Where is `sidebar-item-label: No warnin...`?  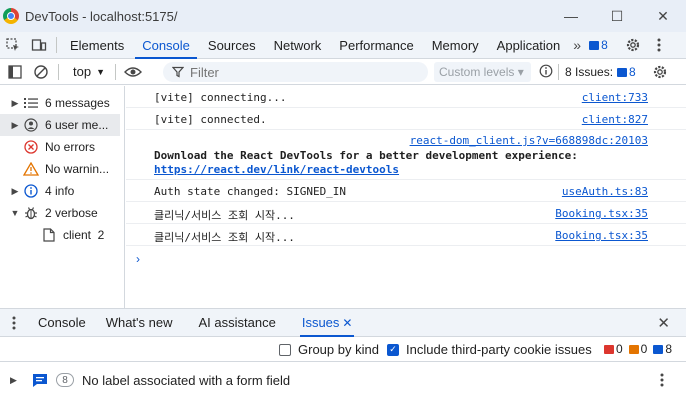
sidebar-item-label: No warnin... is located at coordinates (77, 169).